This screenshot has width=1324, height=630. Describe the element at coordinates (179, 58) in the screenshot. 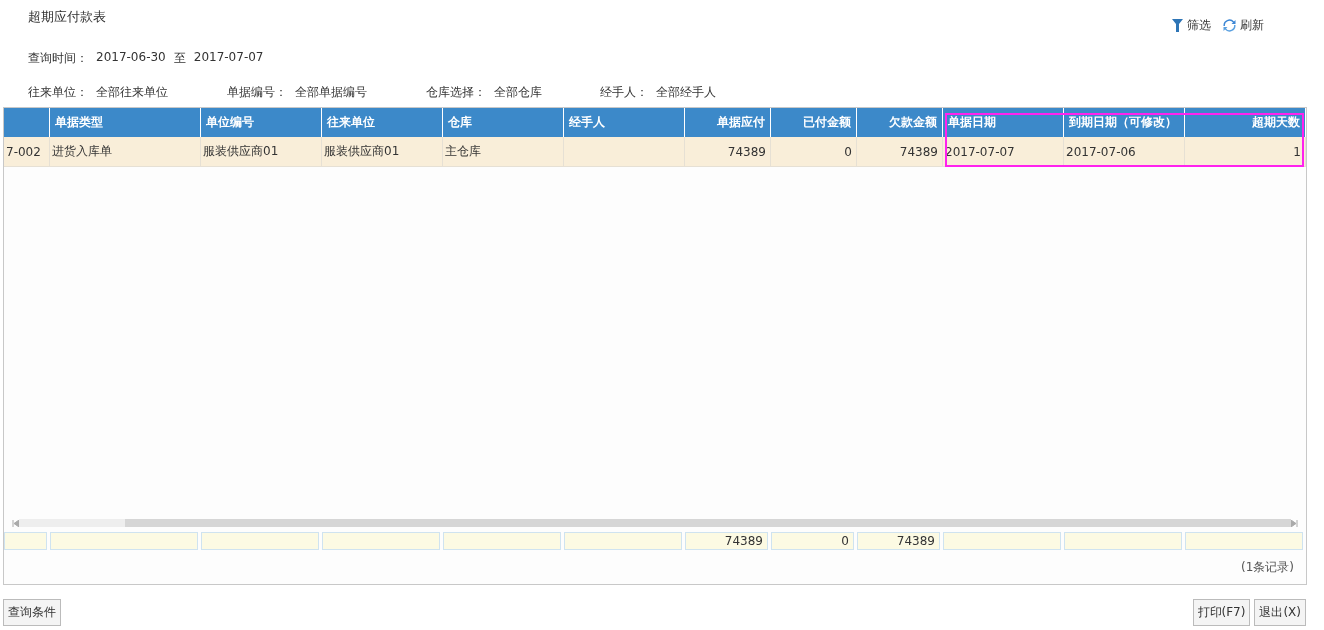

I see `date-separator: 至` at that location.